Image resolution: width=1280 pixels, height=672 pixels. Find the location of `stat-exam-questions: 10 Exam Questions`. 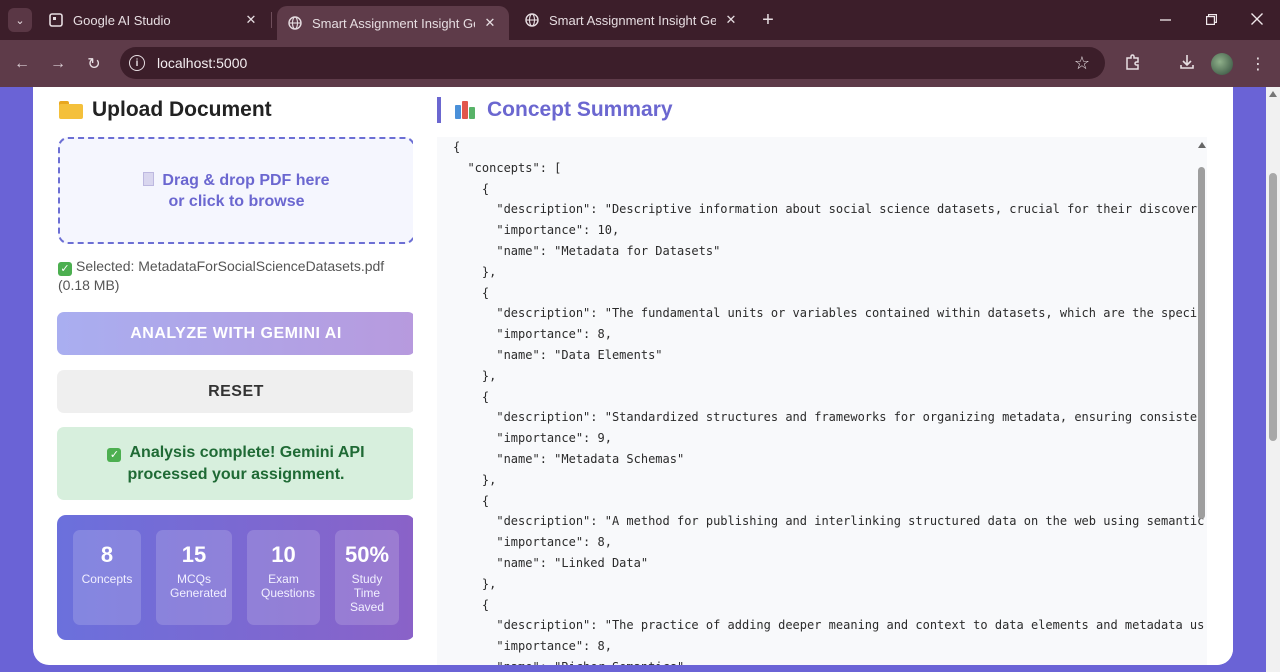

stat-exam-questions: 10 Exam Questions is located at coordinates (283, 577).